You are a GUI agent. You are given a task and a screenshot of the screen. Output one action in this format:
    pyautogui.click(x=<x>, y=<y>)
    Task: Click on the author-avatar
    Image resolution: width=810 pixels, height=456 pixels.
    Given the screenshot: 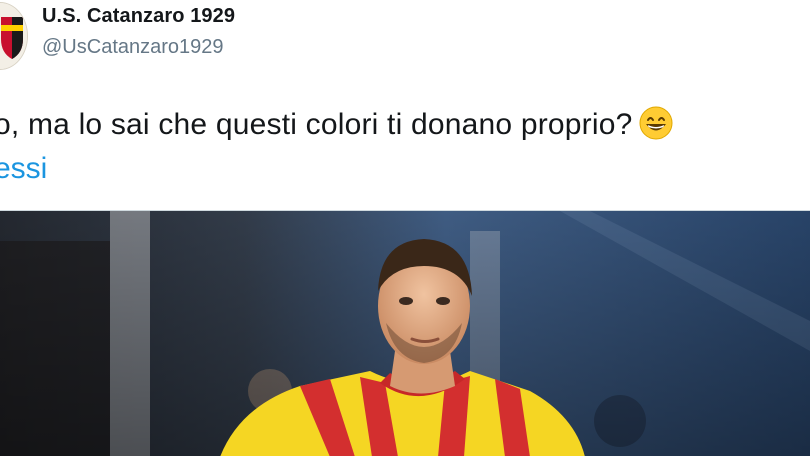 What is the action you would take?
    pyautogui.click(x=14, y=36)
    